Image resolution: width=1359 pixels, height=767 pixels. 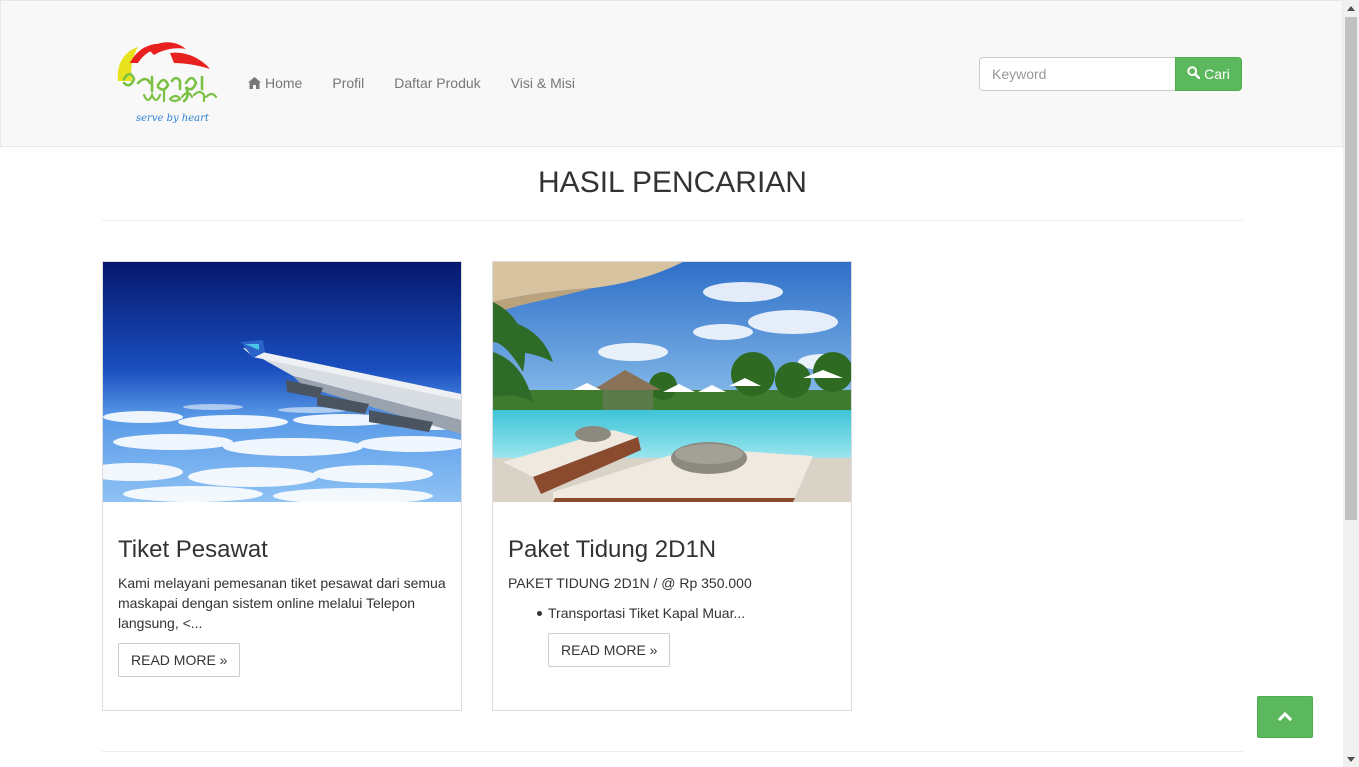 I want to click on nav-item-home: Home, so click(x=275, y=83).